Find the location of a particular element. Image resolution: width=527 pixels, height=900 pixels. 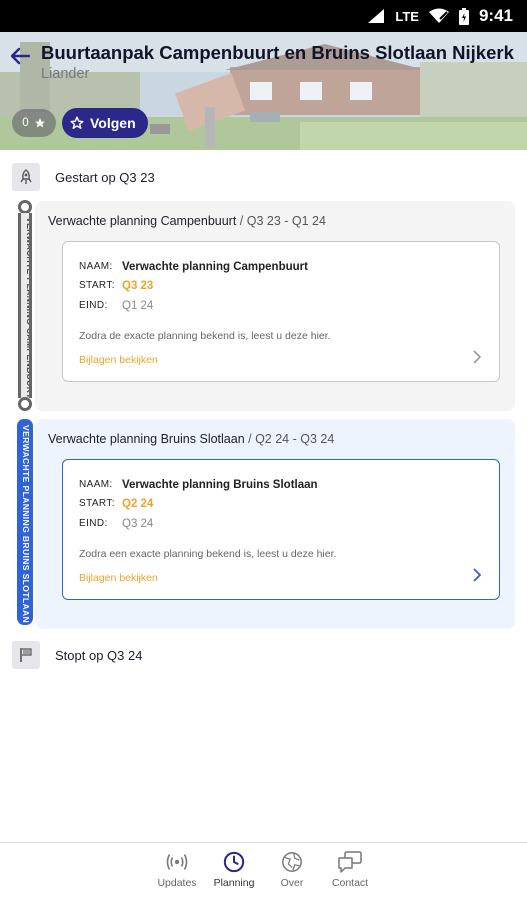

arrow-left-icon is located at coordinates (20, 56).